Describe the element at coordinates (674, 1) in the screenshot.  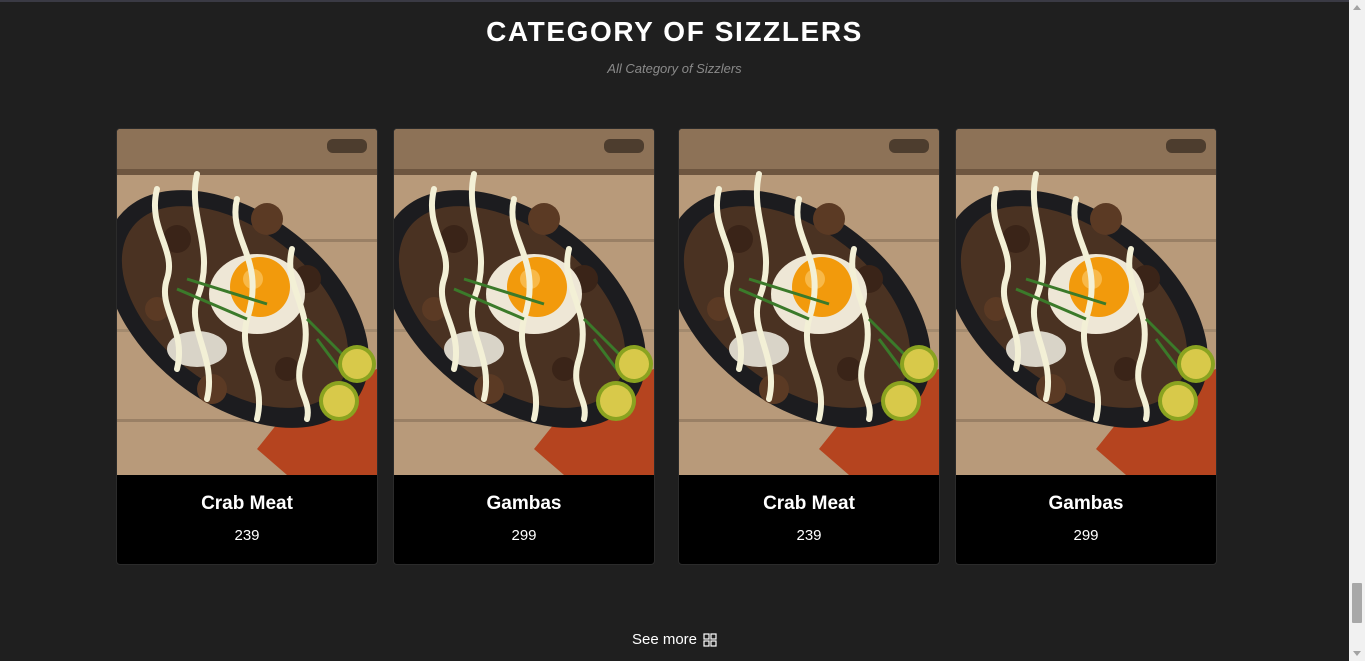
I see `top-border` at that location.